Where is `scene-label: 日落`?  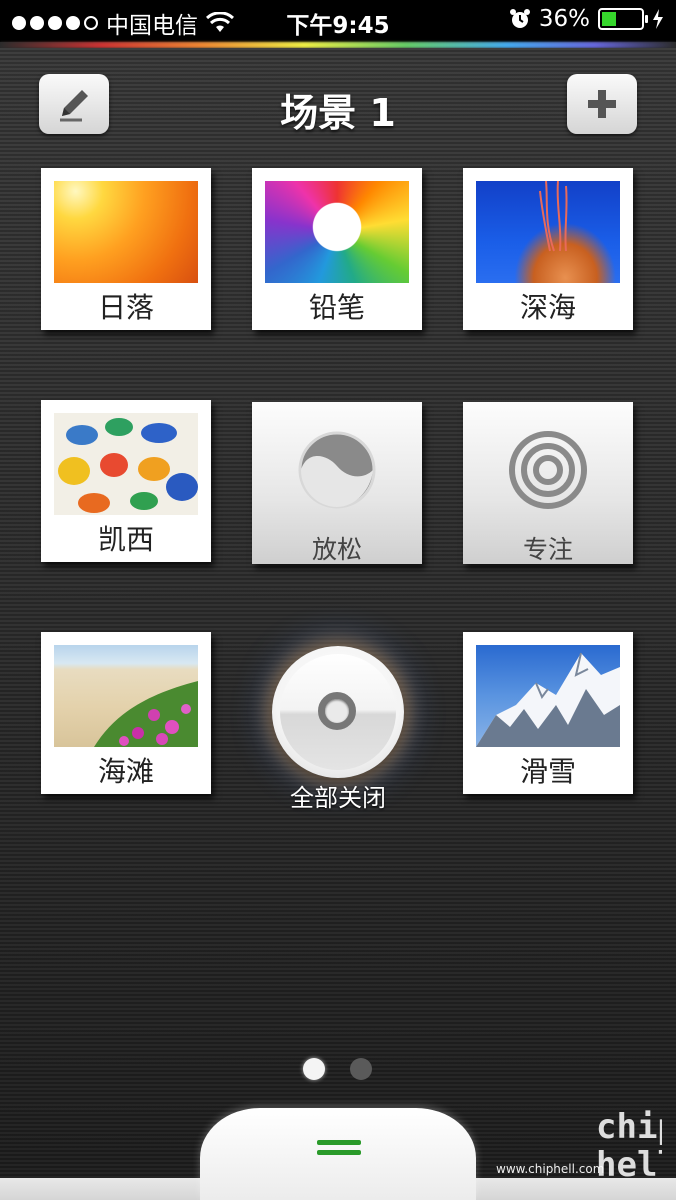
scene-label: 日落 is located at coordinates (125, 307).